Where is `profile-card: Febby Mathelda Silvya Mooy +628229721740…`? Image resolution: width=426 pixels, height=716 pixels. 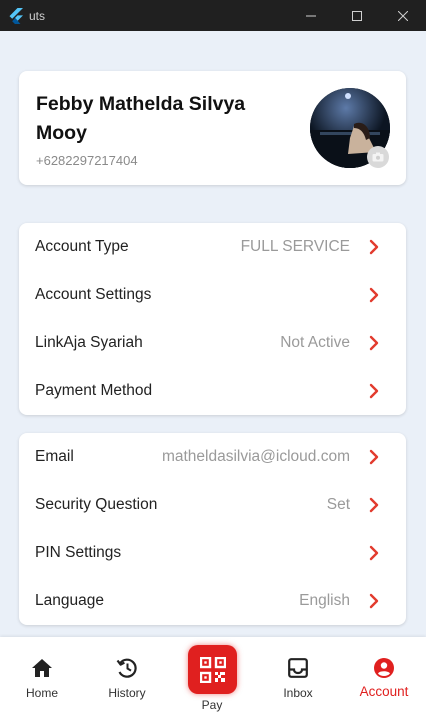
profile-card: Febby Mathelda Silvya Mooy +628229721740… is located at coordinates (212, 128).